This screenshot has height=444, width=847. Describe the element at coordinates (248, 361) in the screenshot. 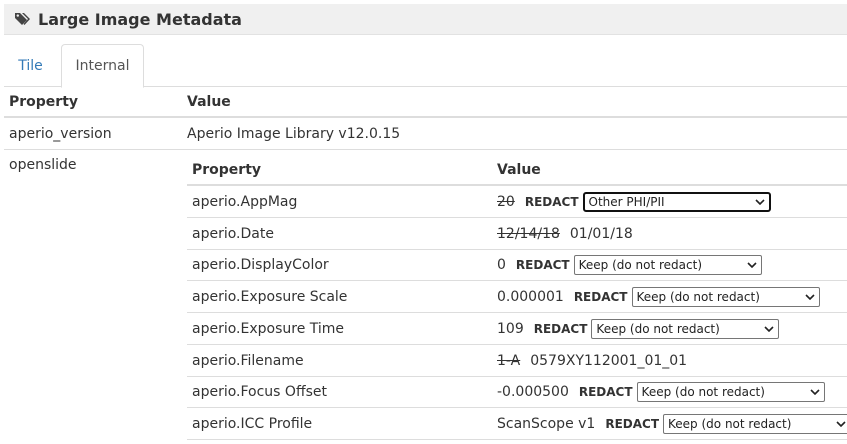

I see `inner-row-property: aperio.Filename` at that location.